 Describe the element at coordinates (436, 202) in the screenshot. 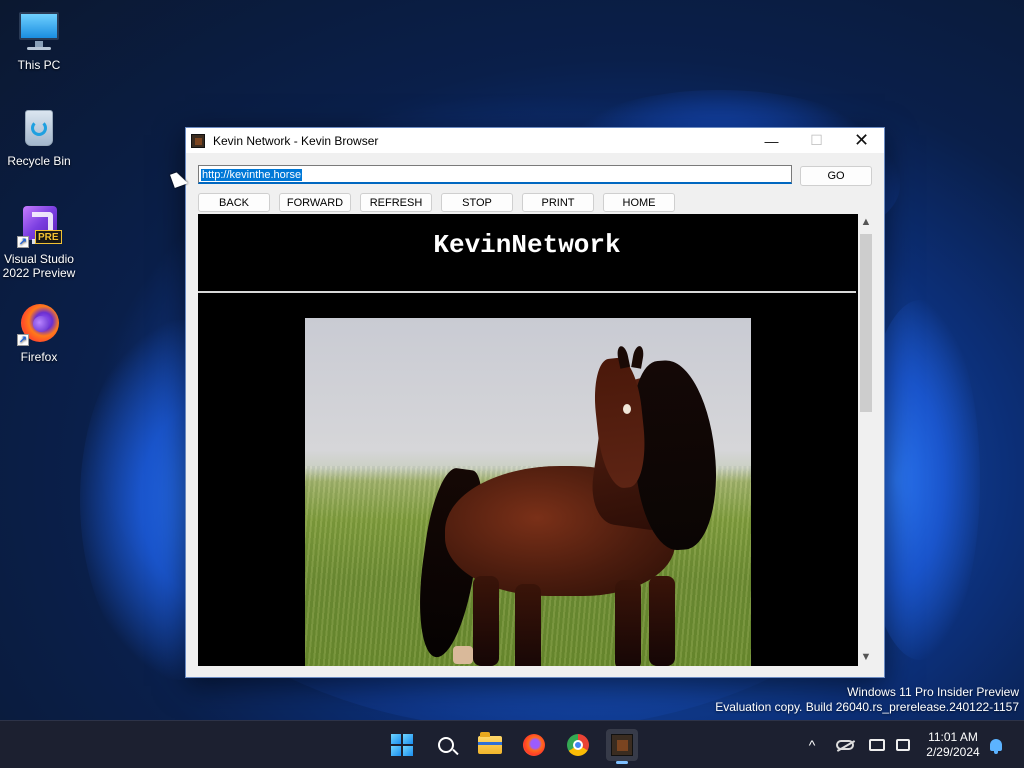

I see `navigation-toolbar: BACK FORWARD REFRESH STOP PRINT HOME` at that location.